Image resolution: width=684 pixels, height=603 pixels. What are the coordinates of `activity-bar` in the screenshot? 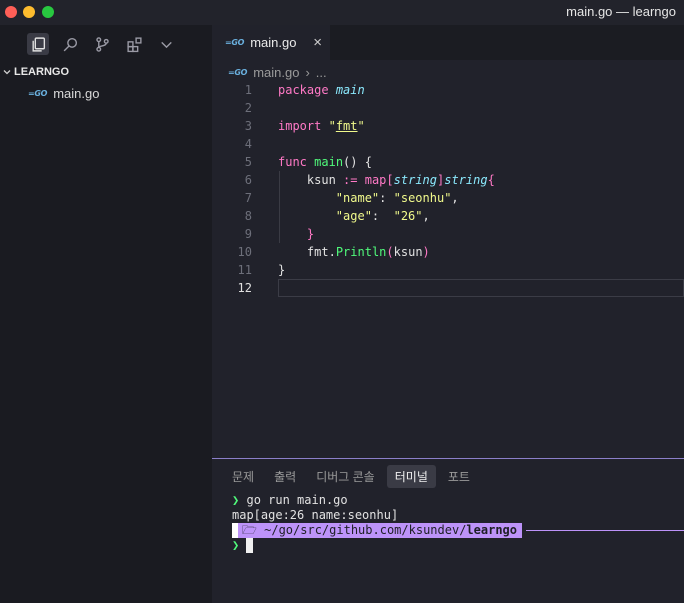 It's located at (106, 43).